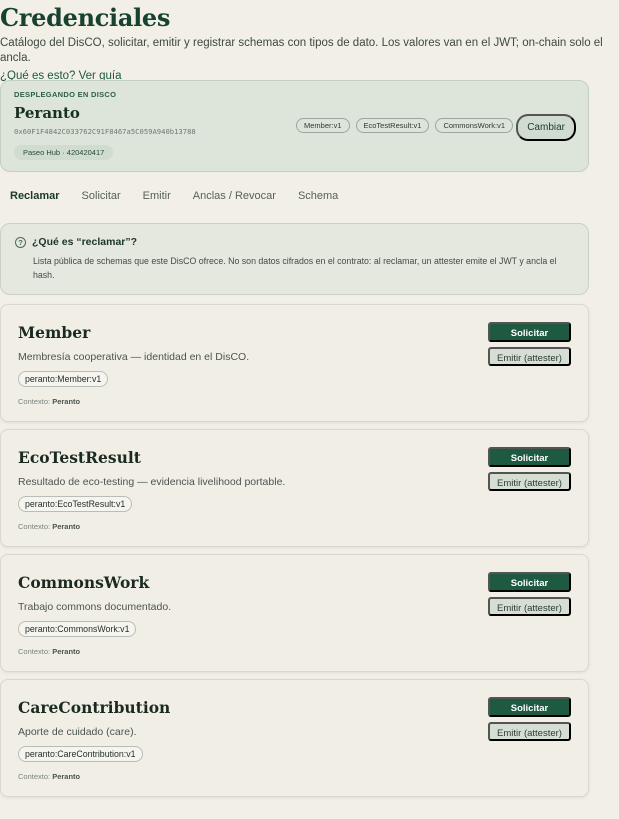 Image resolution: width=619 pixels, height=819 pixels. I want to click on schema-chip: Member:v1, so click(322, 125).